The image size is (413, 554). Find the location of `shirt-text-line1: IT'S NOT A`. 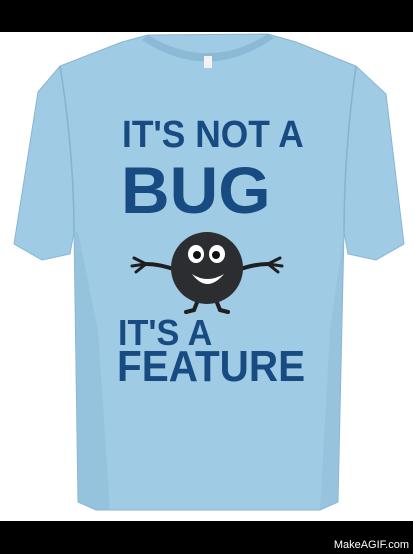

shirt-text-line1: IT'S NOT A is located at coordinates (213, 135).